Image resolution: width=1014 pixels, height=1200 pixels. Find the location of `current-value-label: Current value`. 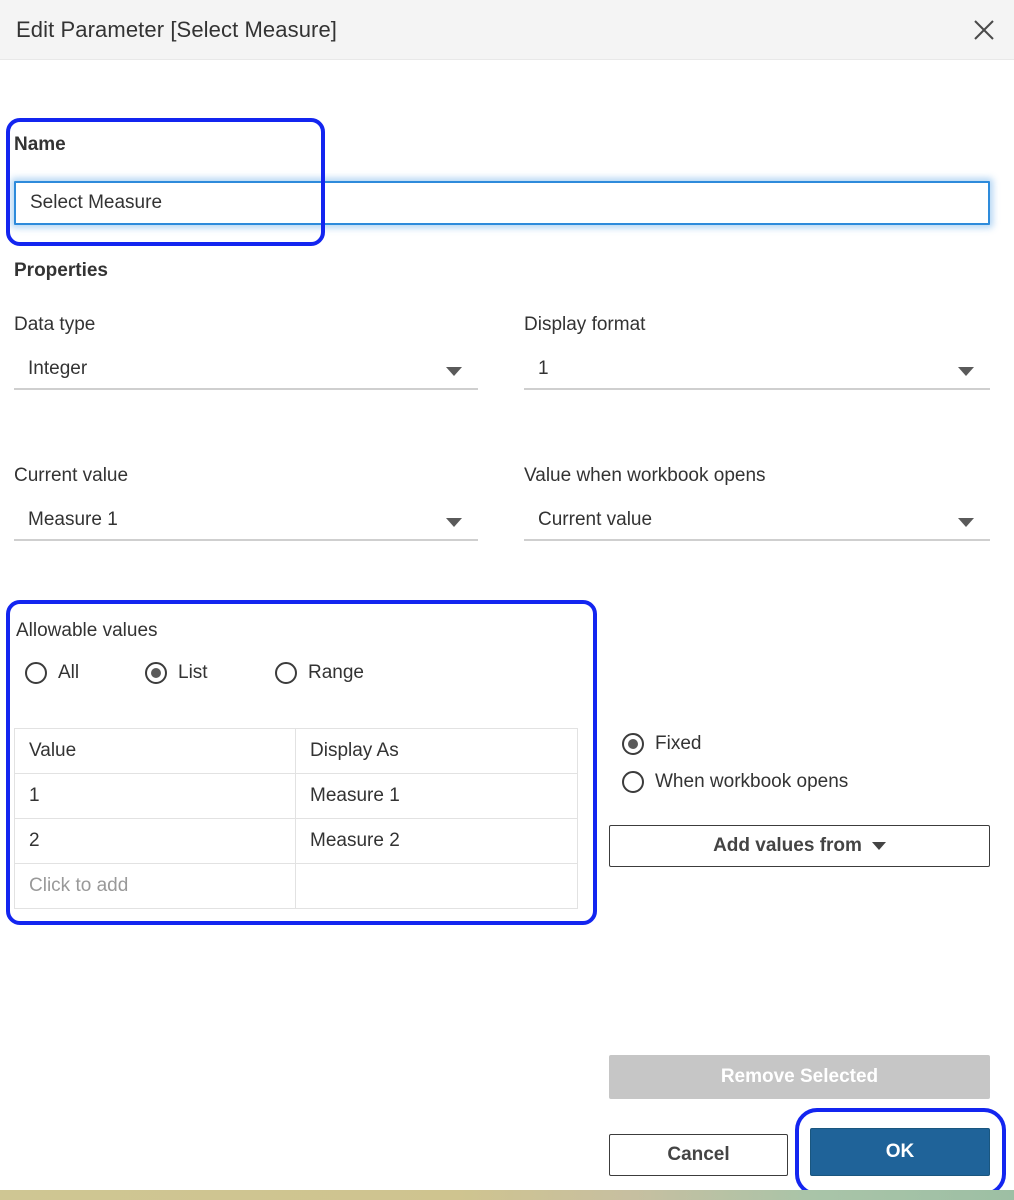

current-value-label: Current value is located at coordinates (71, 475).